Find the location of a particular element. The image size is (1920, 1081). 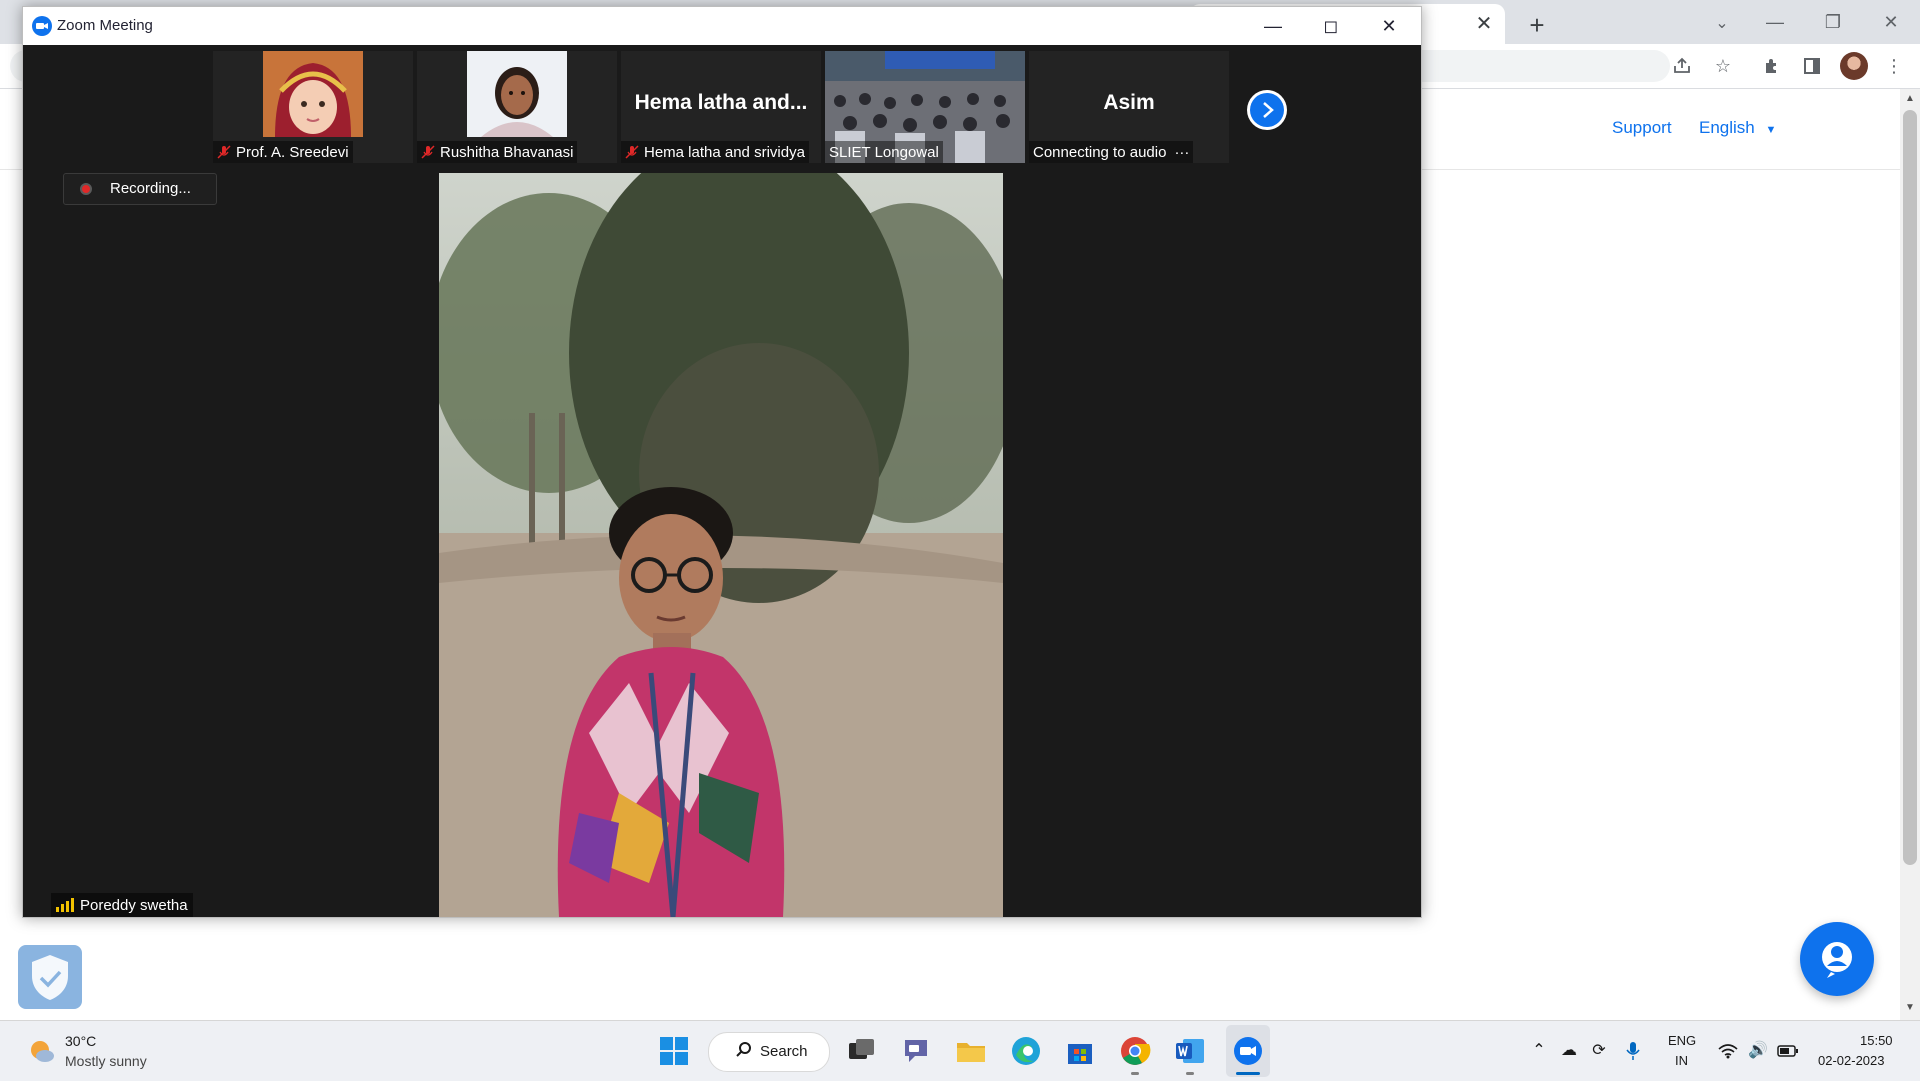

task-view-icon is located at coordinates (861, 1051).